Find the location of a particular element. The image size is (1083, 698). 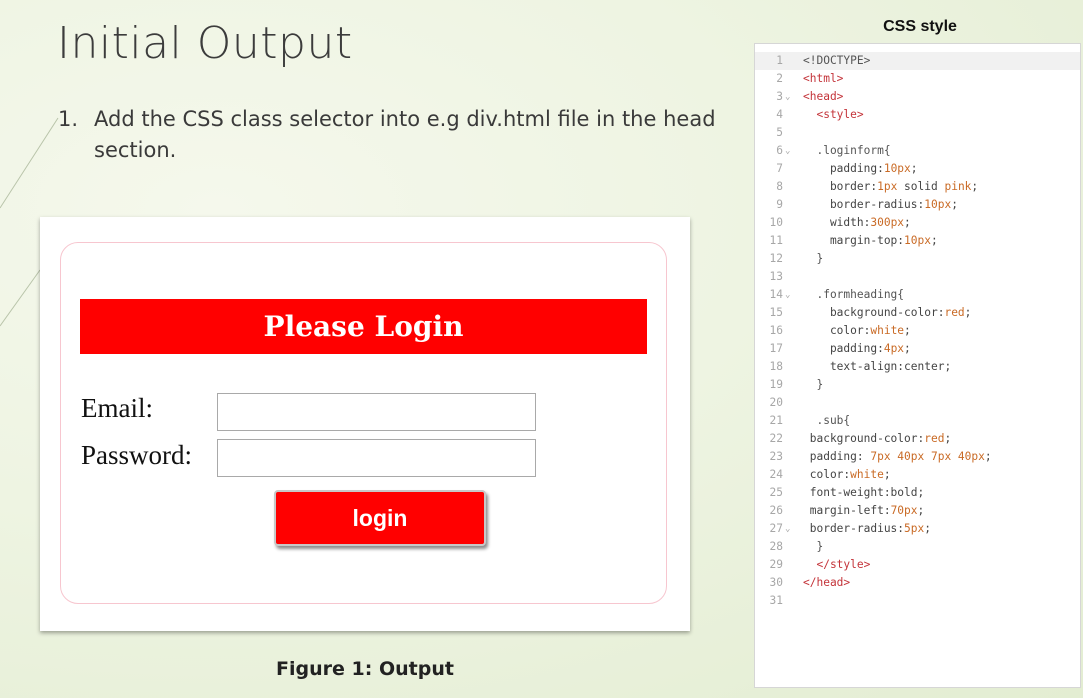

code-line: 17 padding:4px; is located at coordinates (917, 349).